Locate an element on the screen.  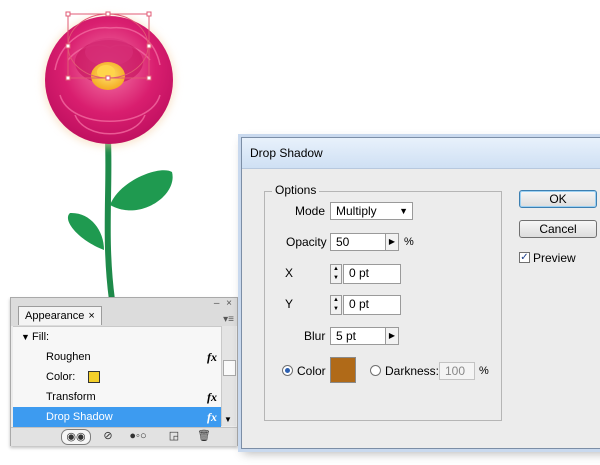
effect-label: Drop Shadow is located at coordinates (79, 417).